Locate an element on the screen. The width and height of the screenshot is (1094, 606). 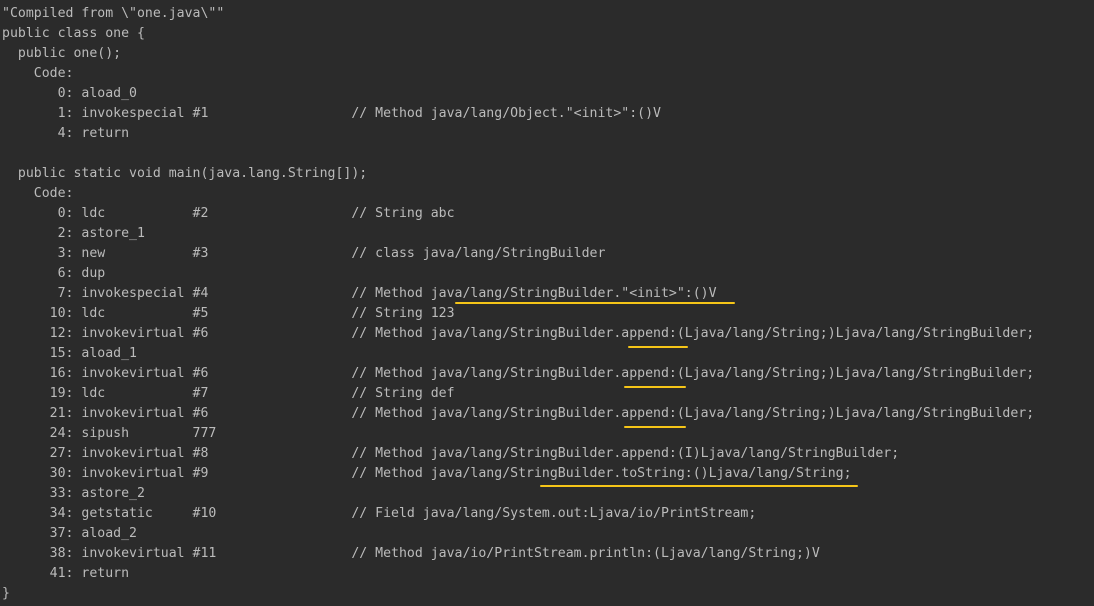
output-line: 0: ldc #2 // String abc is located at coordinates (228, 213).